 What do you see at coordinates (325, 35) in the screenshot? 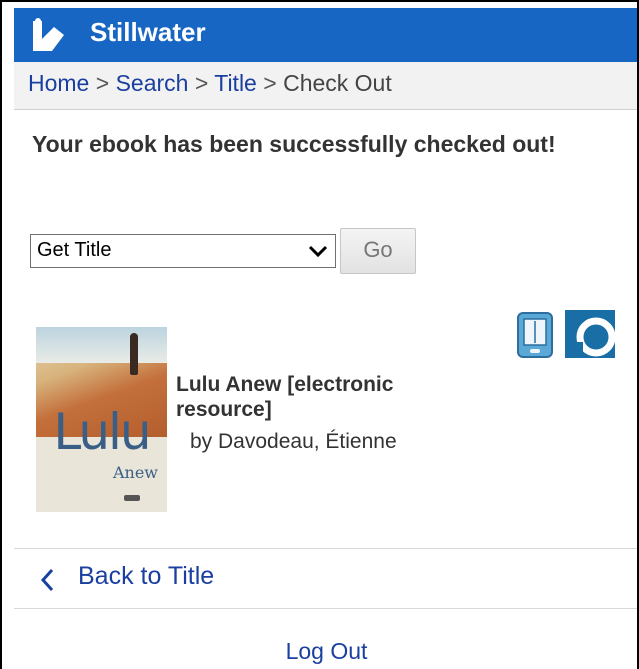
I see `header-bar: Stillwater` at bounding box center [325, 35].